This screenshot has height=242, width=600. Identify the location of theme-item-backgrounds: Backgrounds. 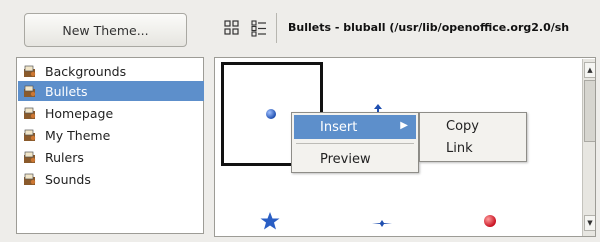
(113, 71).